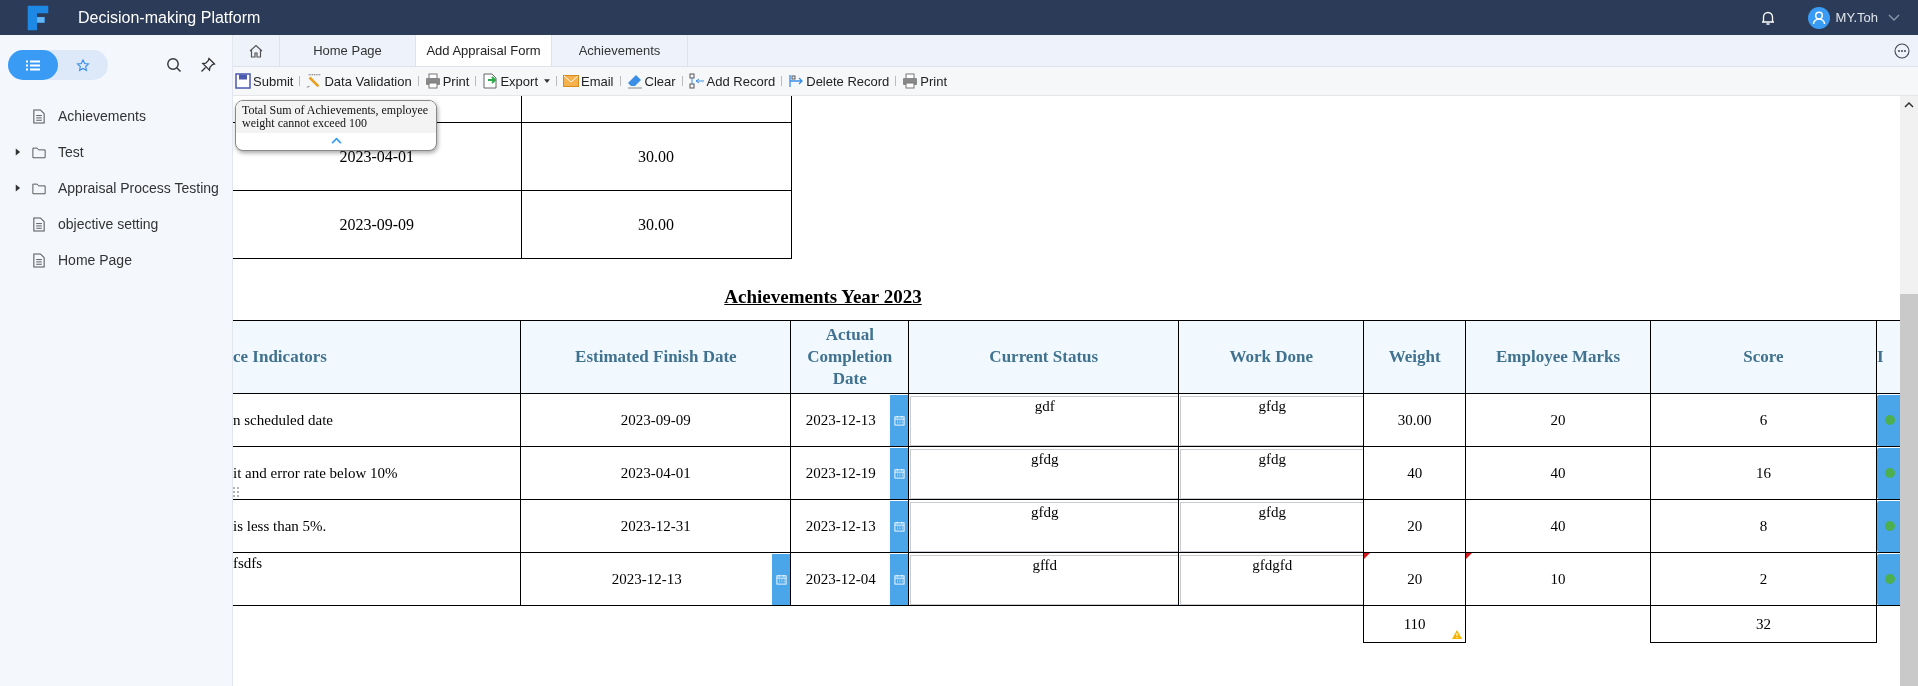 The image size is (1918, 686). Describe the element at coordinates (1909, 391) in the screenshot. I see `scrollbar` at that location.